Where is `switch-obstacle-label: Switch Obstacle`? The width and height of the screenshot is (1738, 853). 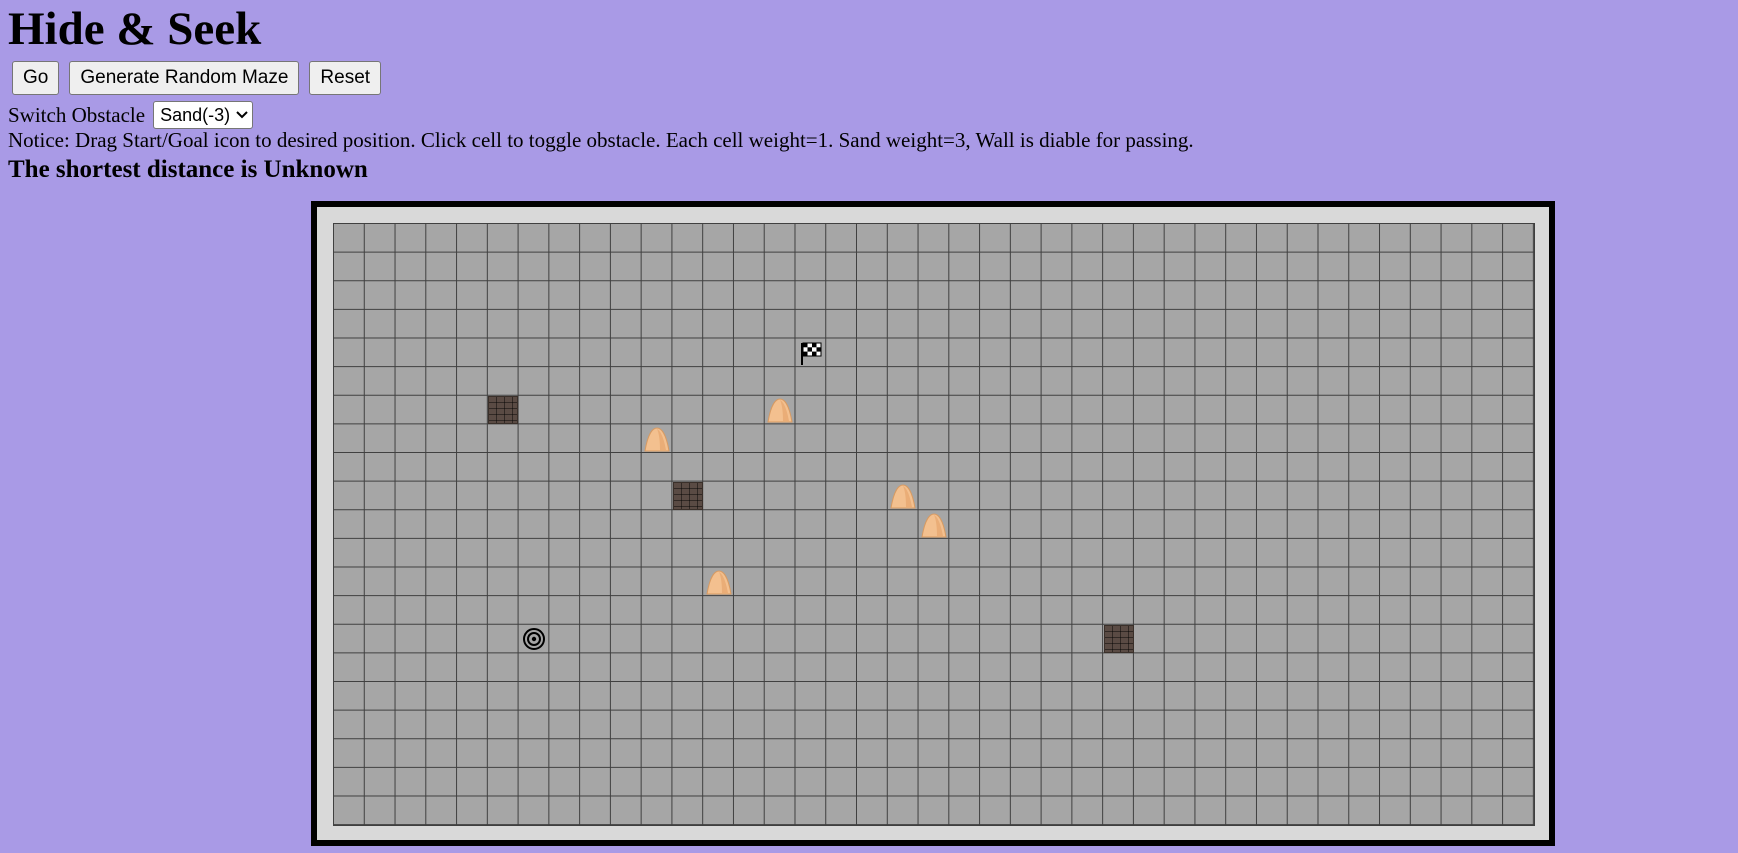 switch-obstacle-label: Switch Obstacle is located at coordinates (77, 115).